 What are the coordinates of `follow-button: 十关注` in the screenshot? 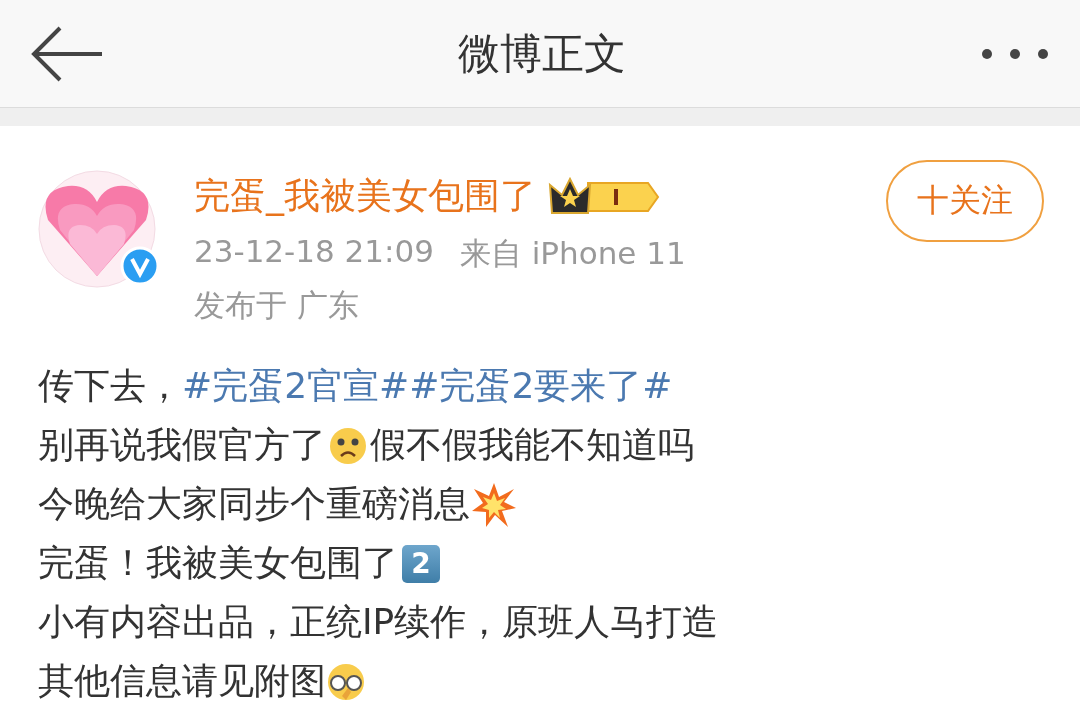 It's located at (965, 201).